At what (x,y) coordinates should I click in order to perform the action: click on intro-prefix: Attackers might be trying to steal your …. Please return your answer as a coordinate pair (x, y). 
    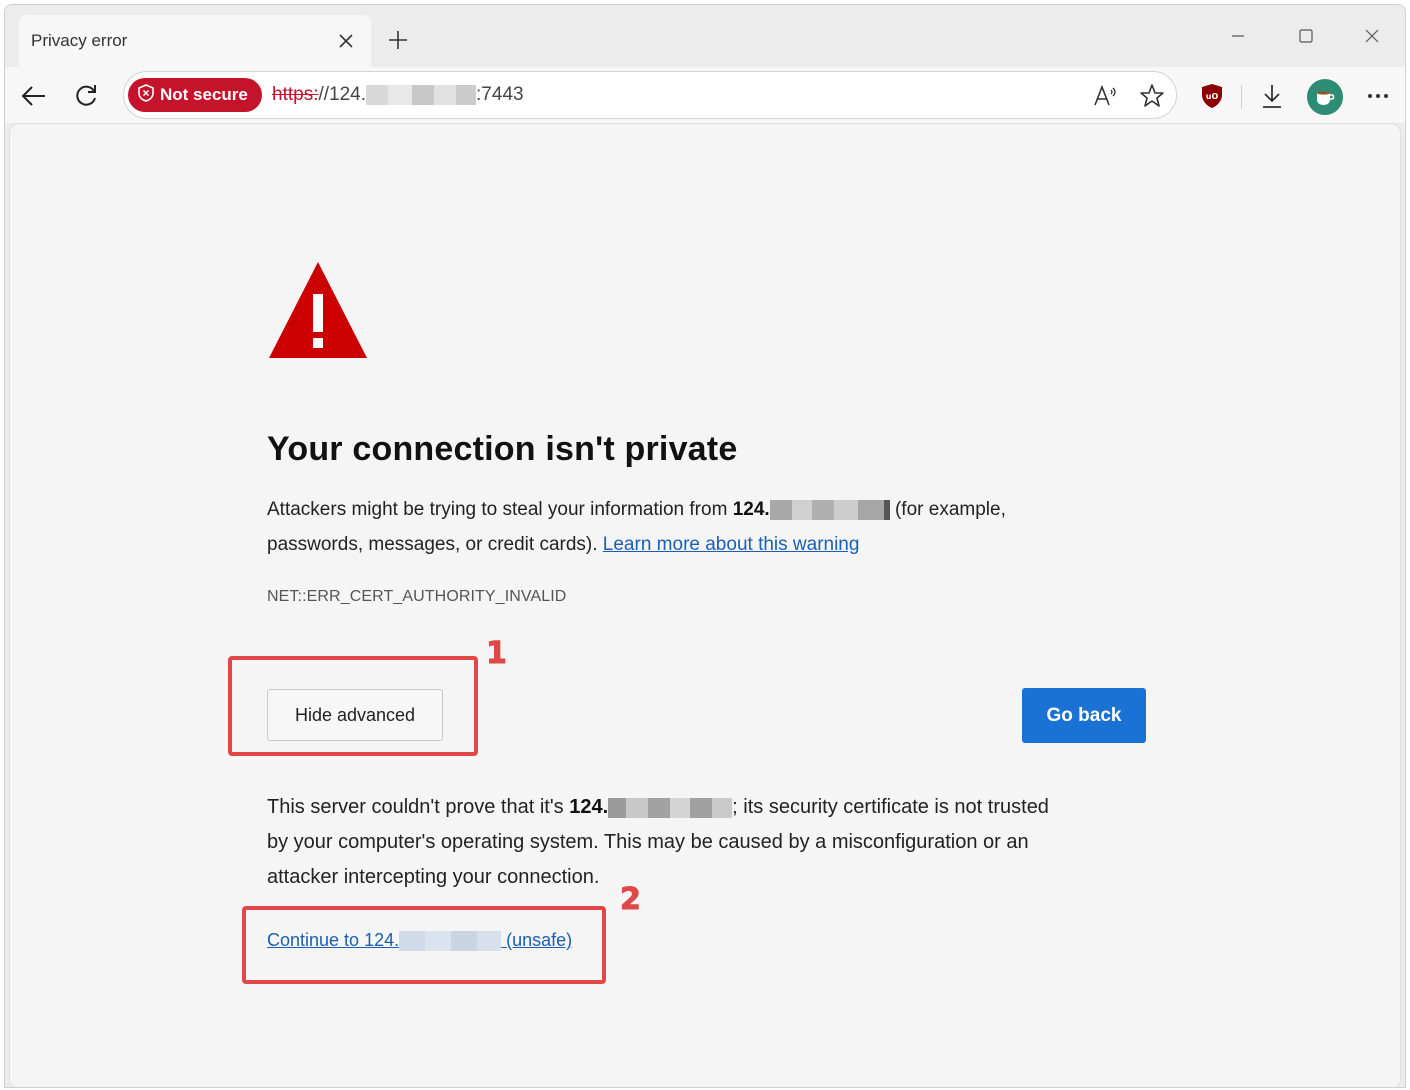
    Looking at the image, I should click on (497, 509).